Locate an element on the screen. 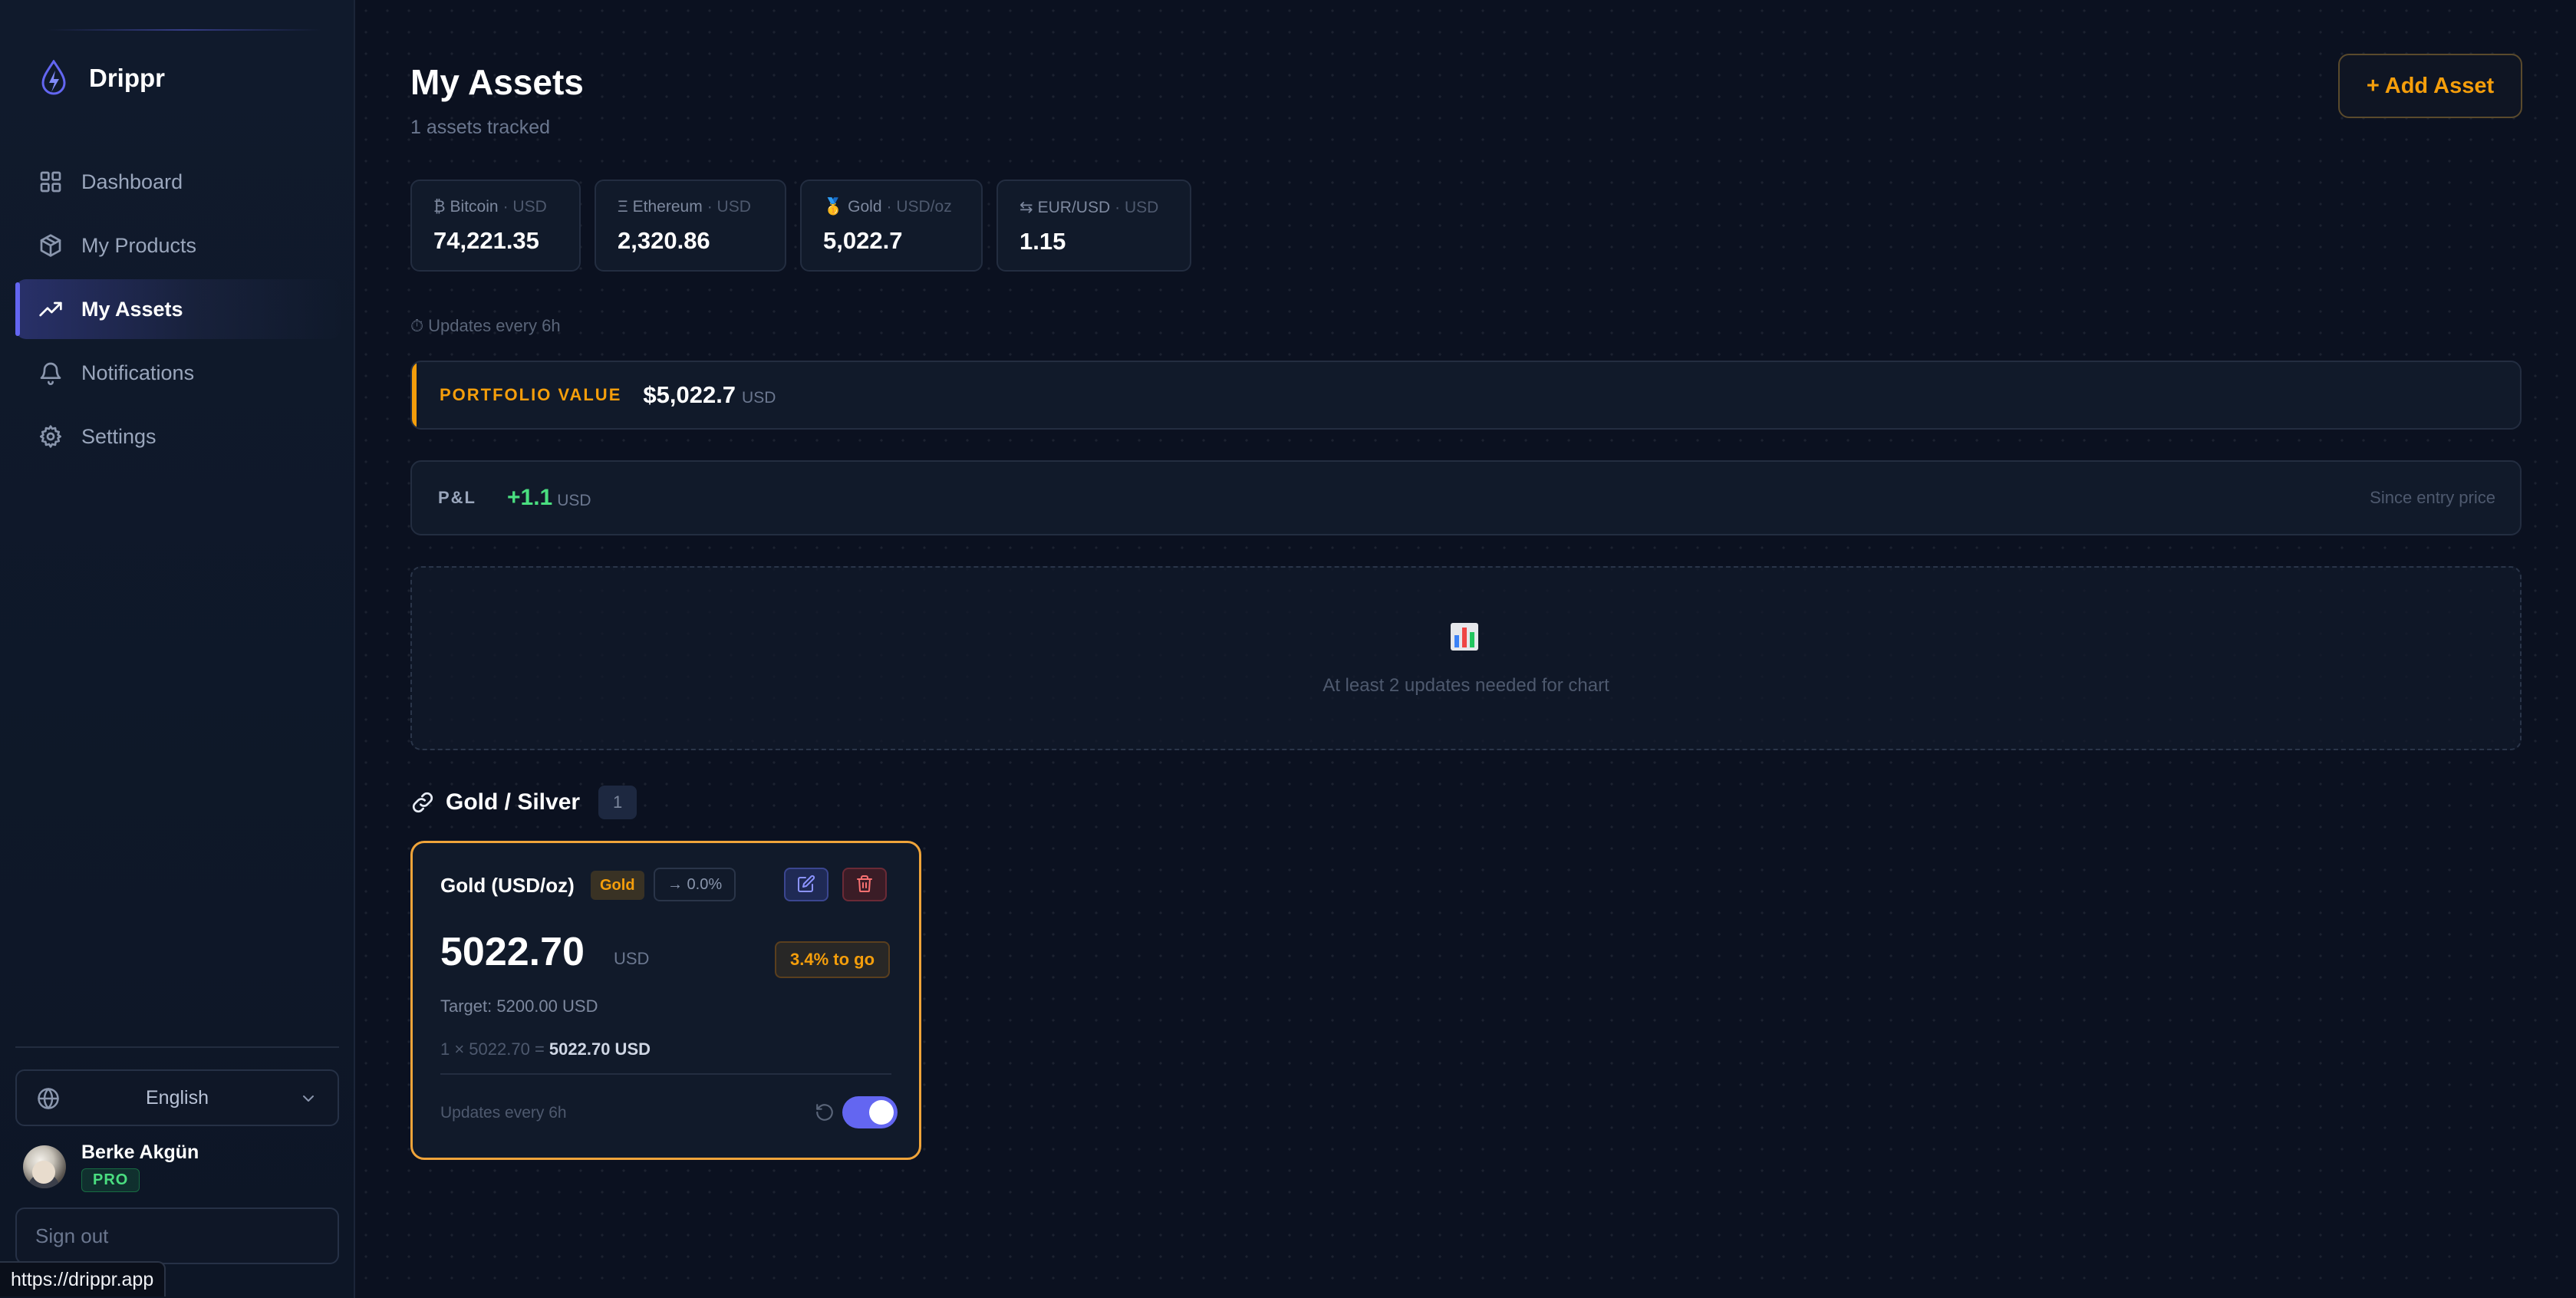 This screenshot has width=2576, height=1298. asset-price: 5022.70 is located at coordinates (512, 952).